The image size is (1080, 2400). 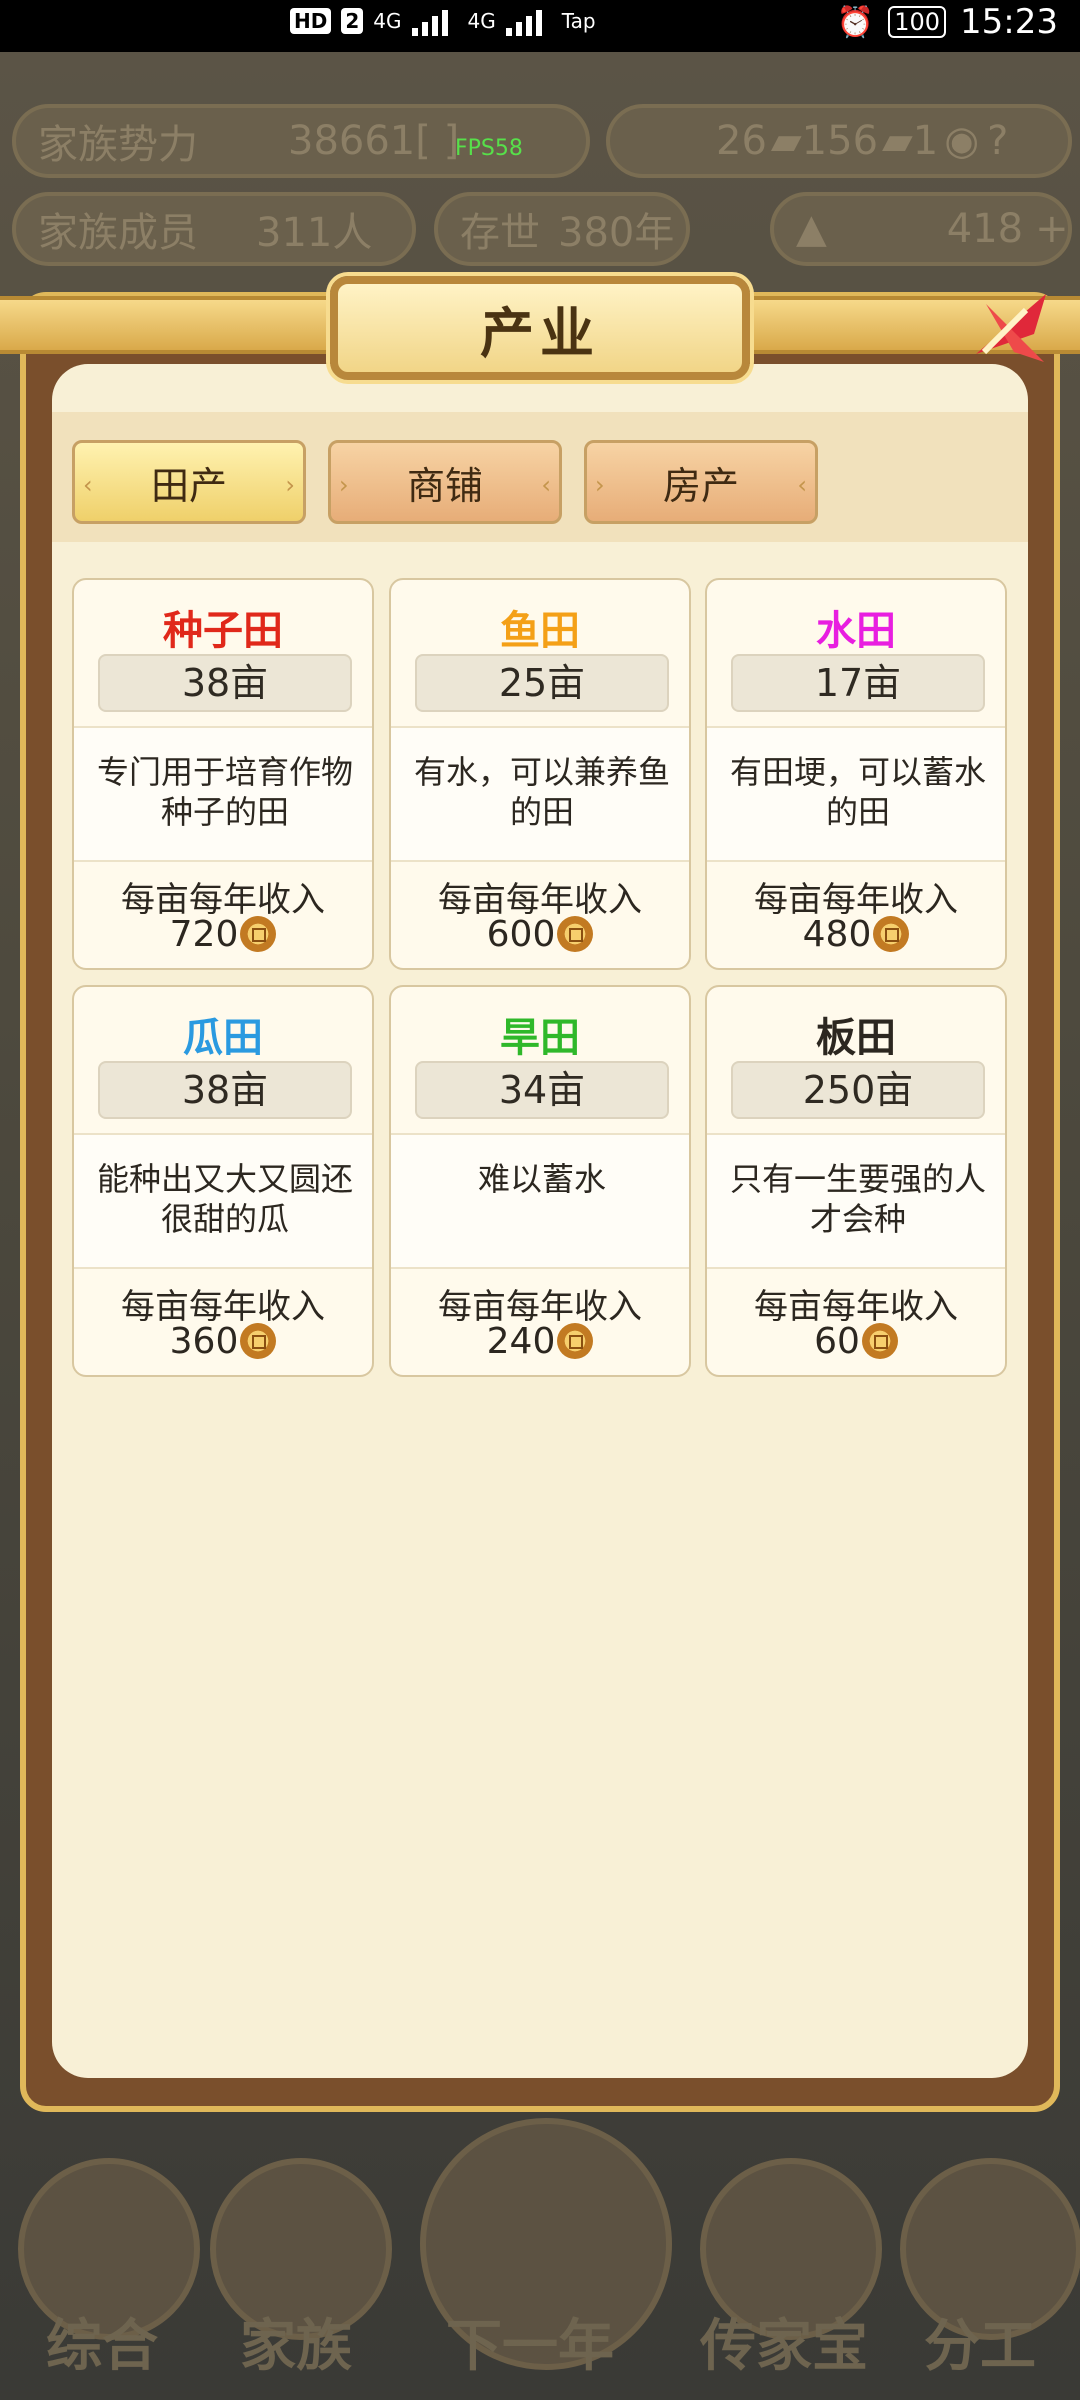 What do you see at coordinates (997, 141) in the screenshot?
I see `question-icon: ?` at bounding box center [997, 141].